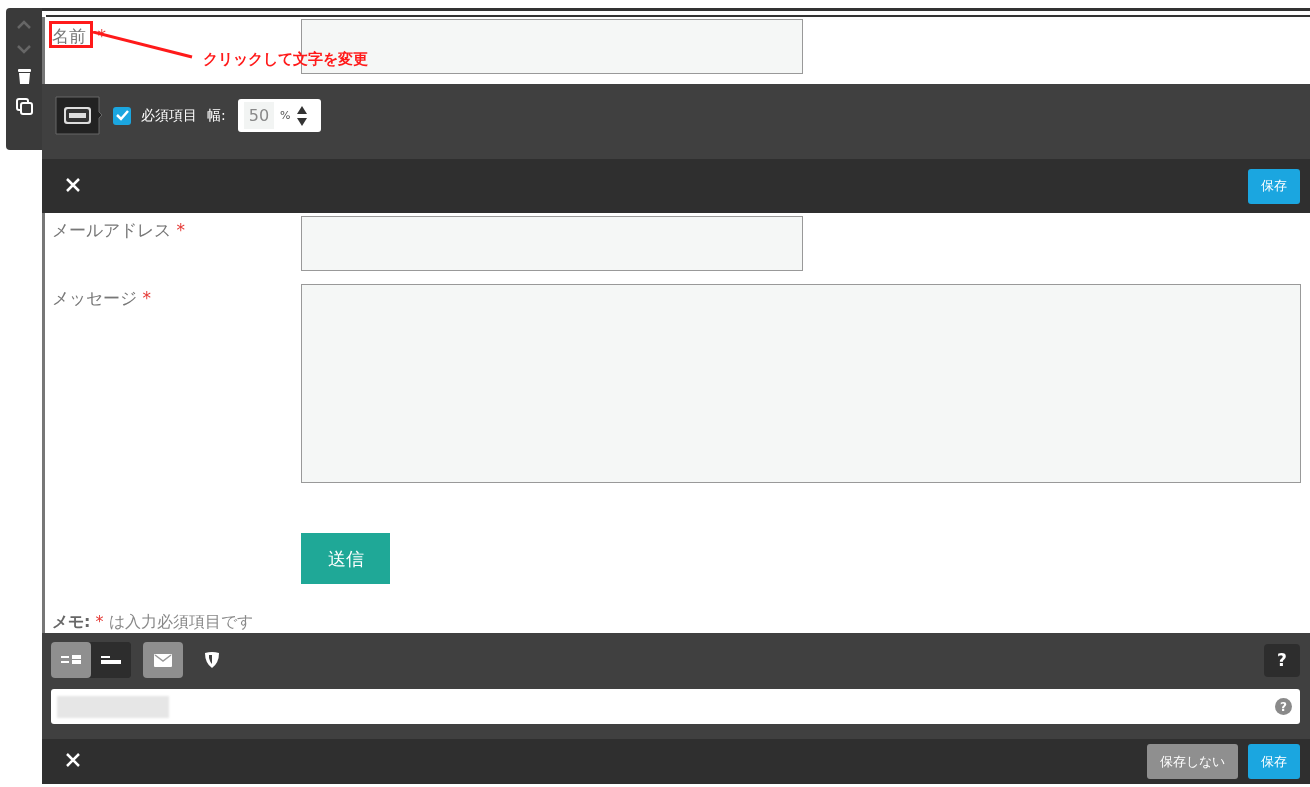  Describe the element at coordinates (259, 115) in the screenshot. I see `width-value: 50` at that location.